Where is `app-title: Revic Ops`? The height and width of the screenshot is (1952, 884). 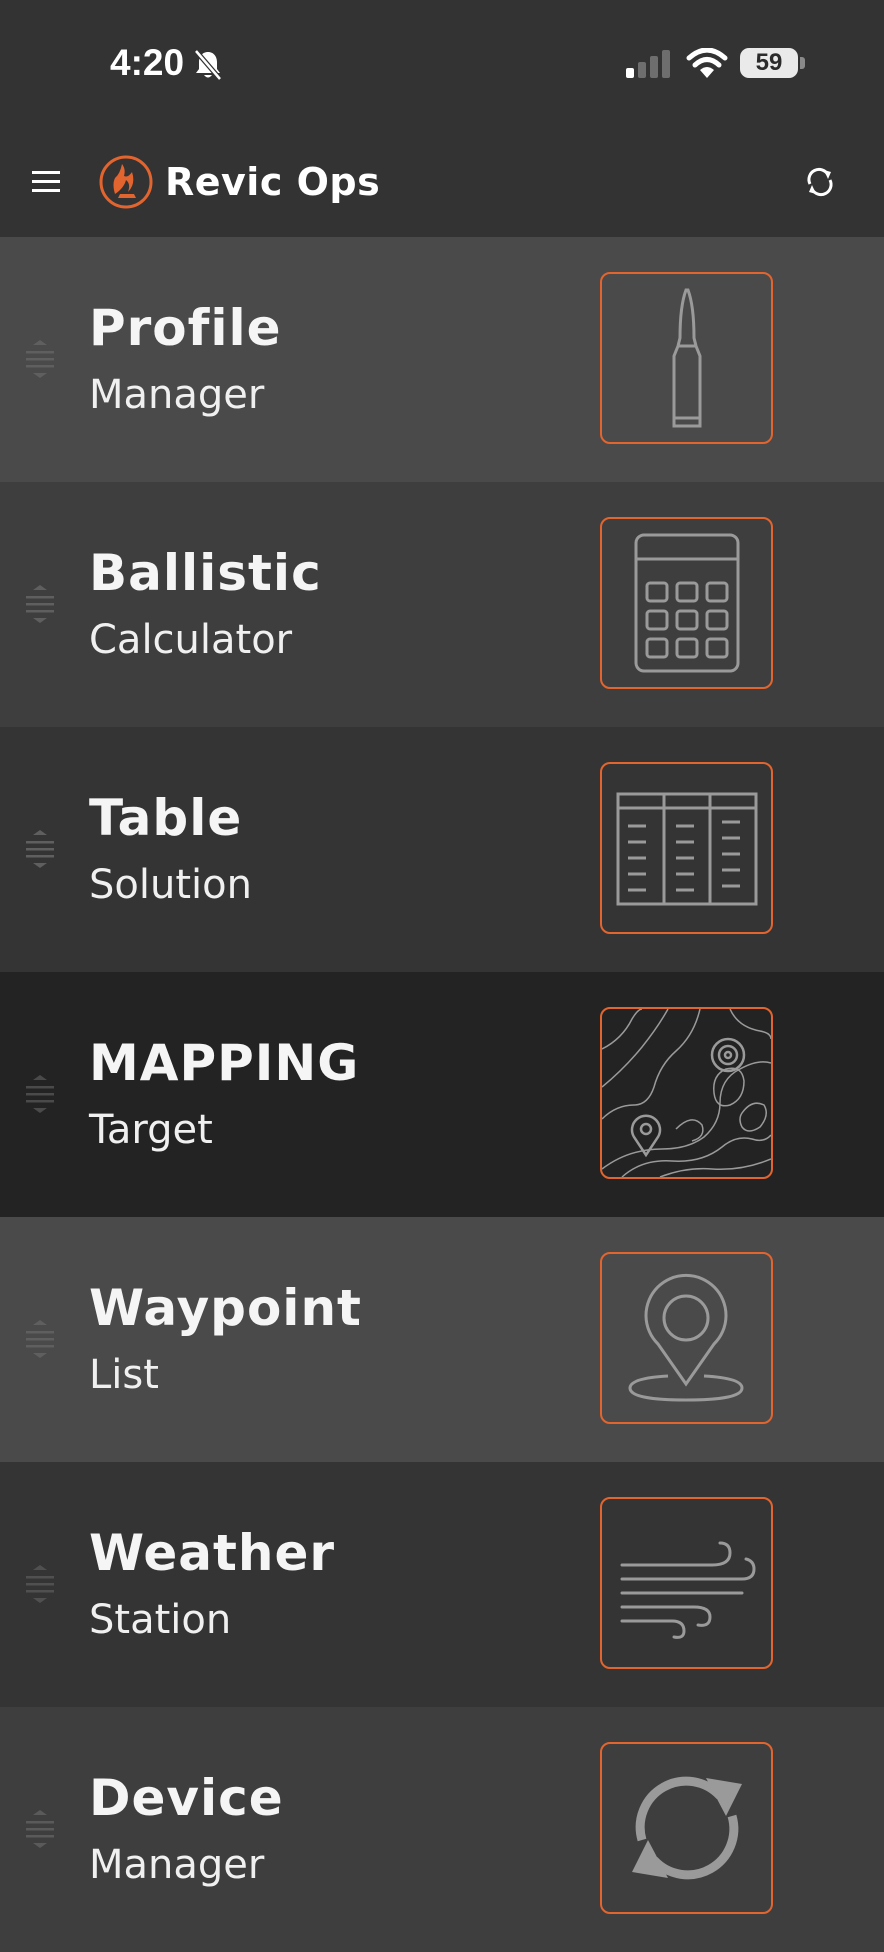
app-title: Revic Ops is located at coordinates (273, 182).